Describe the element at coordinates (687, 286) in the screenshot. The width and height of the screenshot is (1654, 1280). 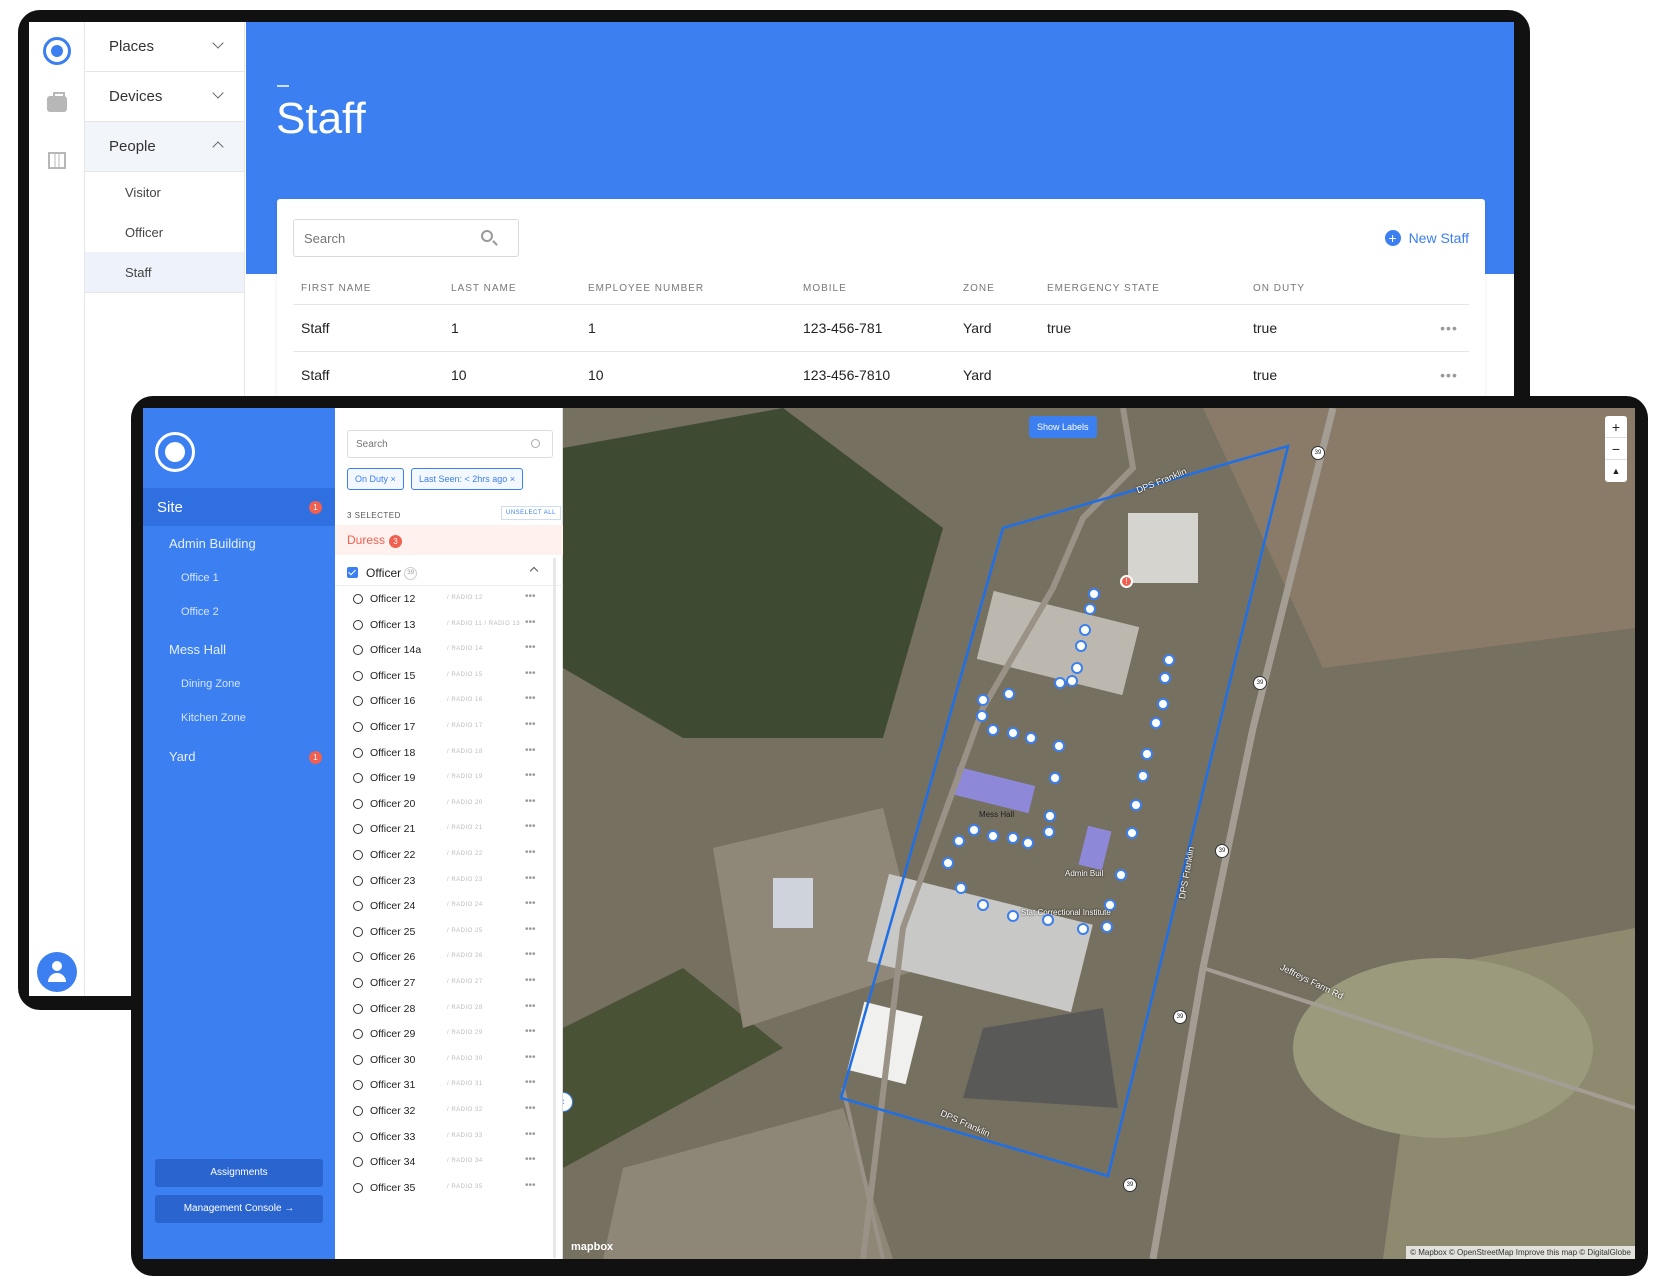
I see `col-employee-number: EMPLOYEE NUMBER` at that location.